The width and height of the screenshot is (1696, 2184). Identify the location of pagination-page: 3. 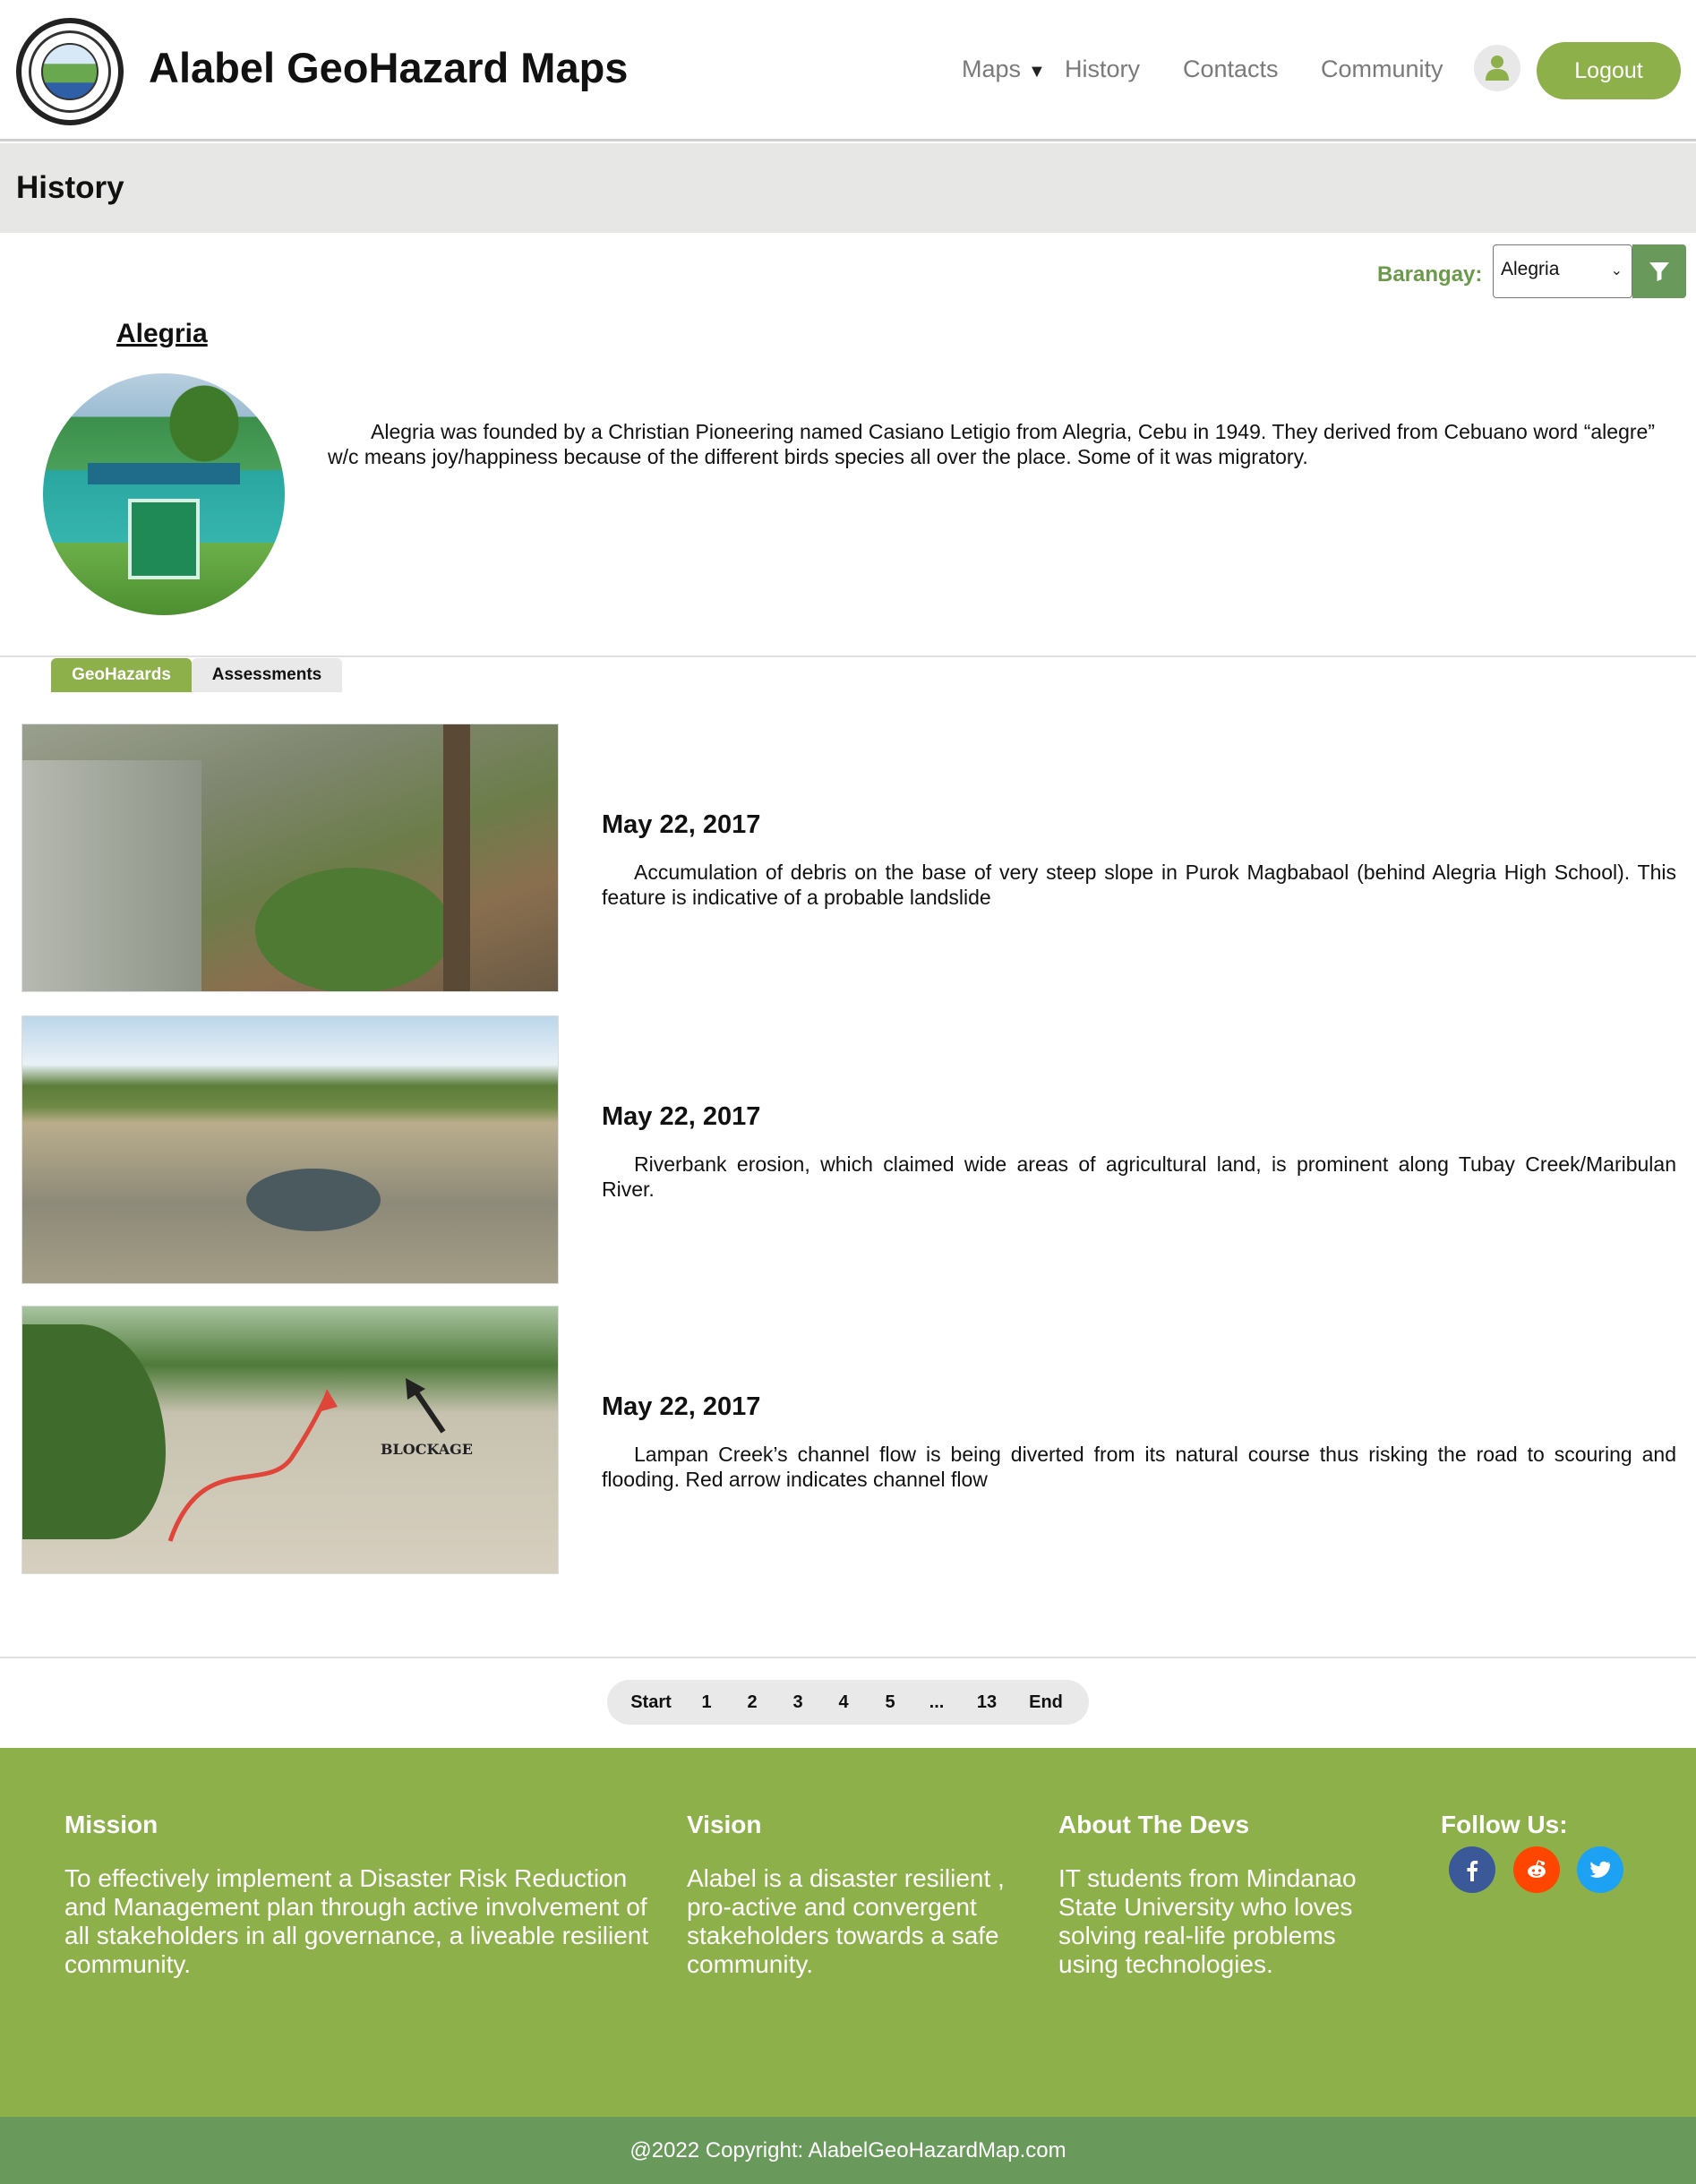
(797, 1702).